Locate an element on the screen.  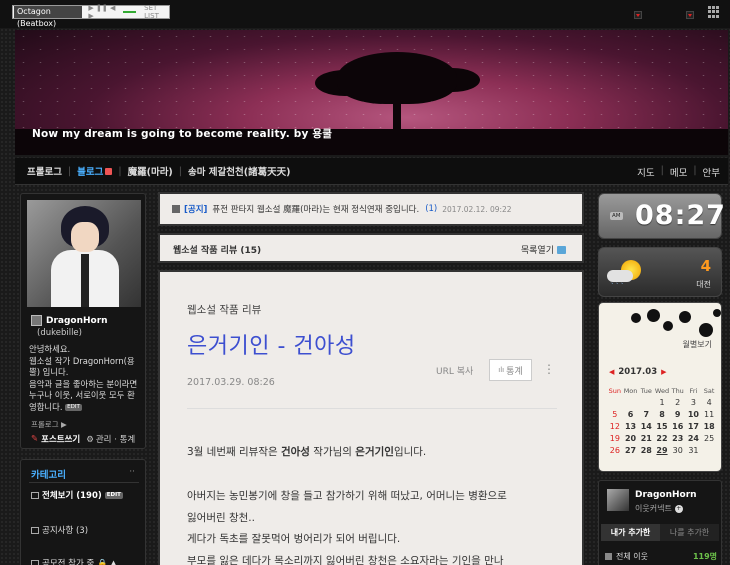
calendar-day: 12 is located at coordinates (615, 426).